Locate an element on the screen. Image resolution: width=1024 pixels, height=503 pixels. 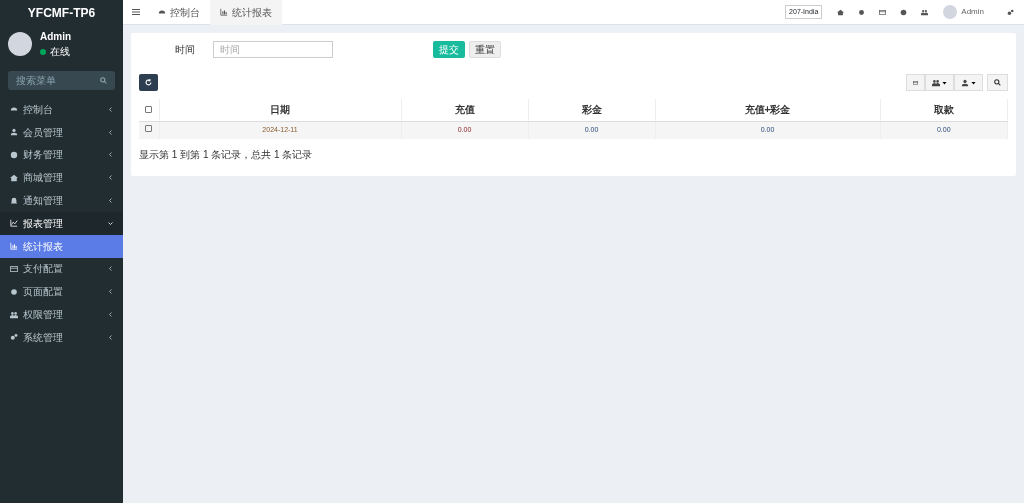
pagination-summary: 显示第 1 到第 1 条记录，总共 1 条记录 is located at coordinates (226, 155).